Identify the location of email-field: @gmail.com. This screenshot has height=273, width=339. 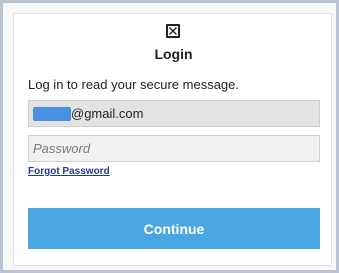
(174, 113).